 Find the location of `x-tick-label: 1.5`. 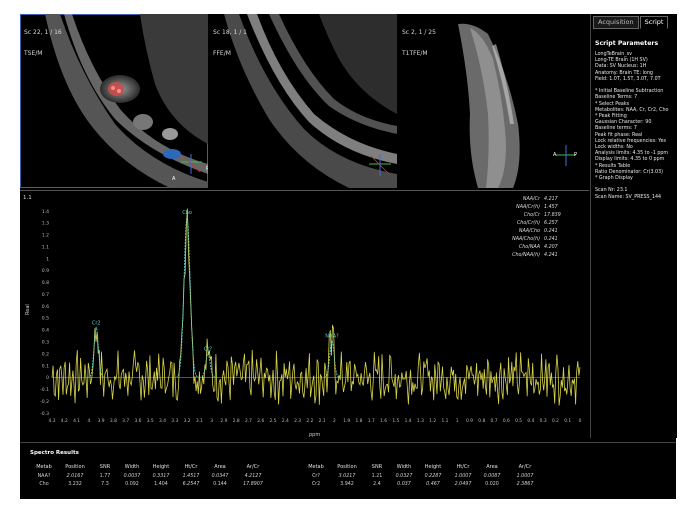

x-tick-label: 1.5 is located at coordinates (395, 421).